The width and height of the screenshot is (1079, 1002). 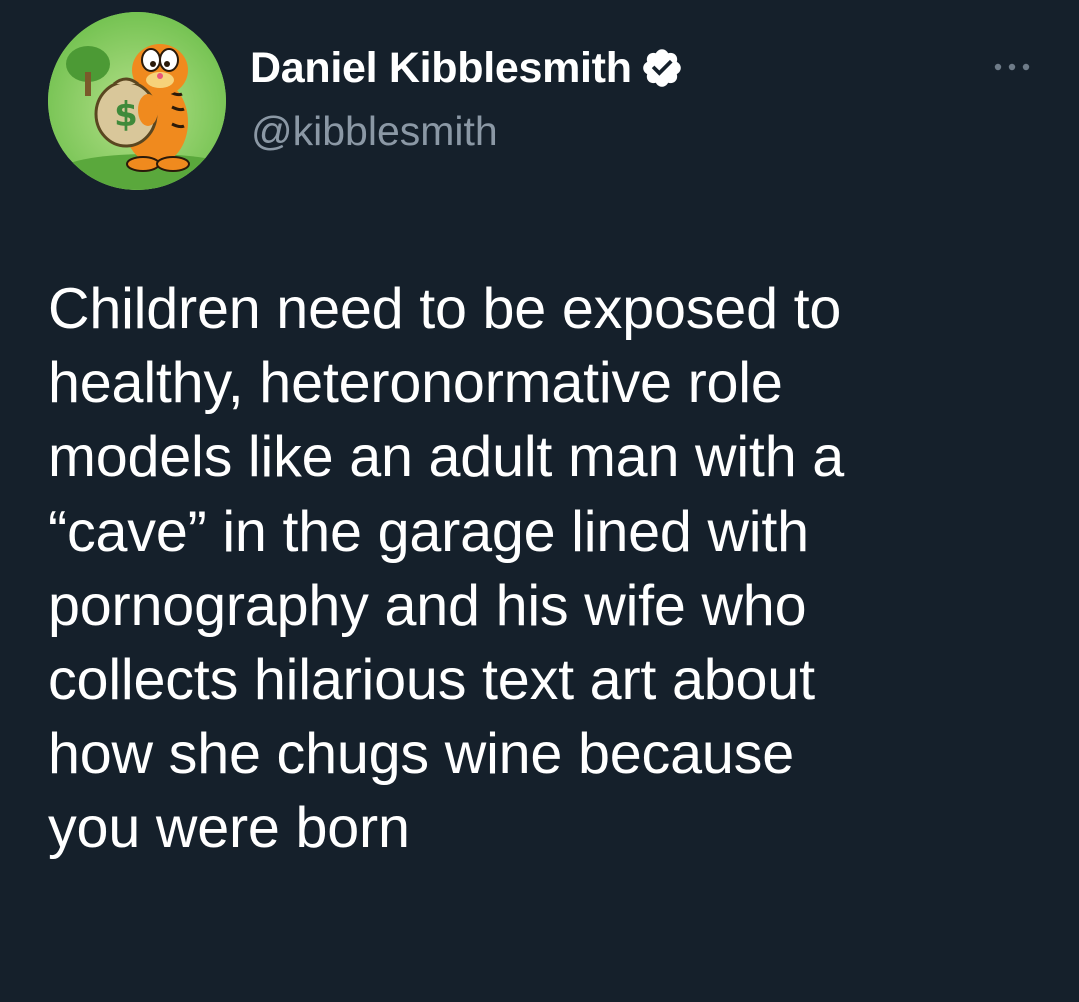 What do you see at coordinates (1012, 67) in the screenshot?
I see `more-options-icon` at bounding box center [1012, 67].